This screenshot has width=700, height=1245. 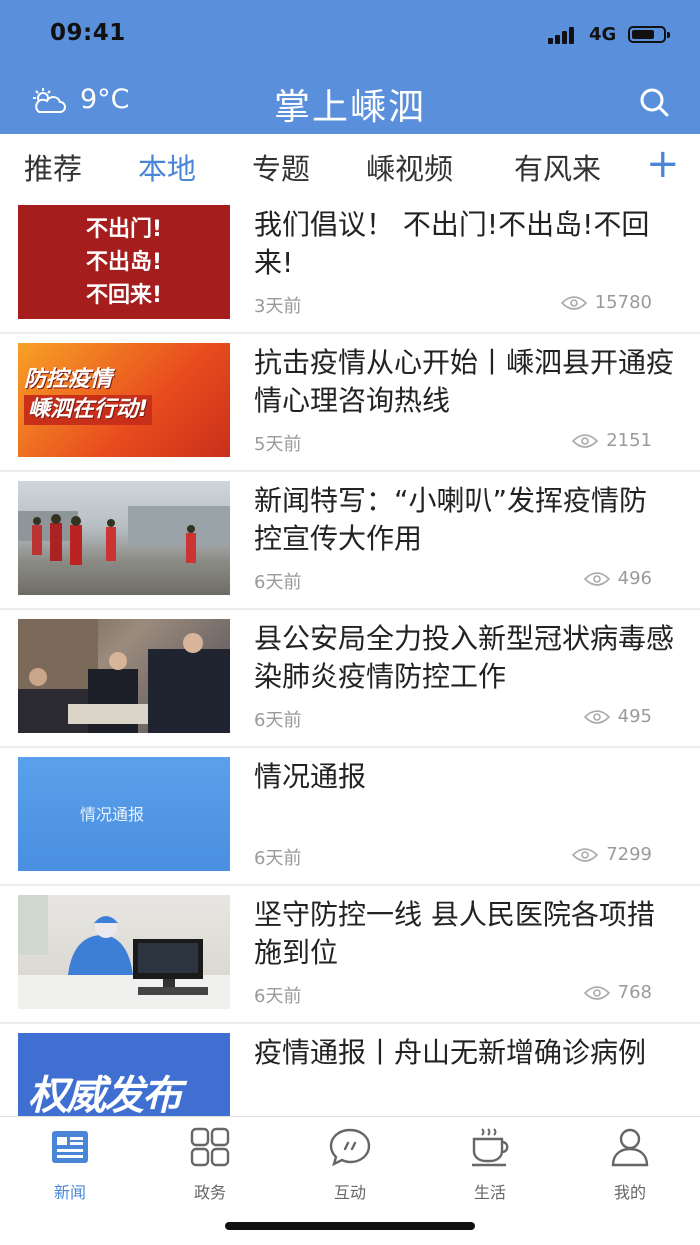 What do you see at coordinates (450, 1052) in the screenshot?
I see `news-title: 疫情通报丨舟山无新增确诊病例` at bounding box center [450, 1052].